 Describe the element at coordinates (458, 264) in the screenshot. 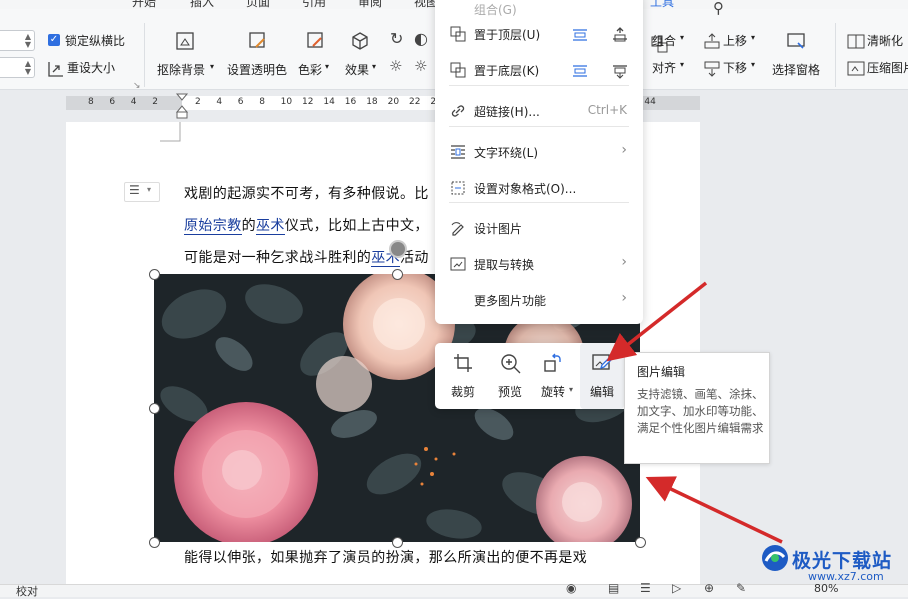

I see `extract-icon` at that location.